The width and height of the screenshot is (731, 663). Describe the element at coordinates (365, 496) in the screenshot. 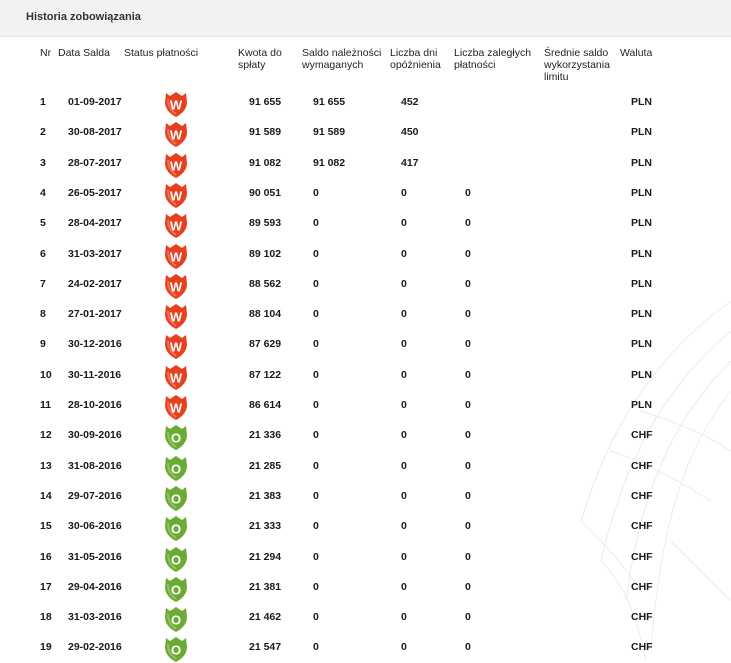

I see `table-row: 14 29-07-2016 21 383 0 0 0 CHF O` at that location.